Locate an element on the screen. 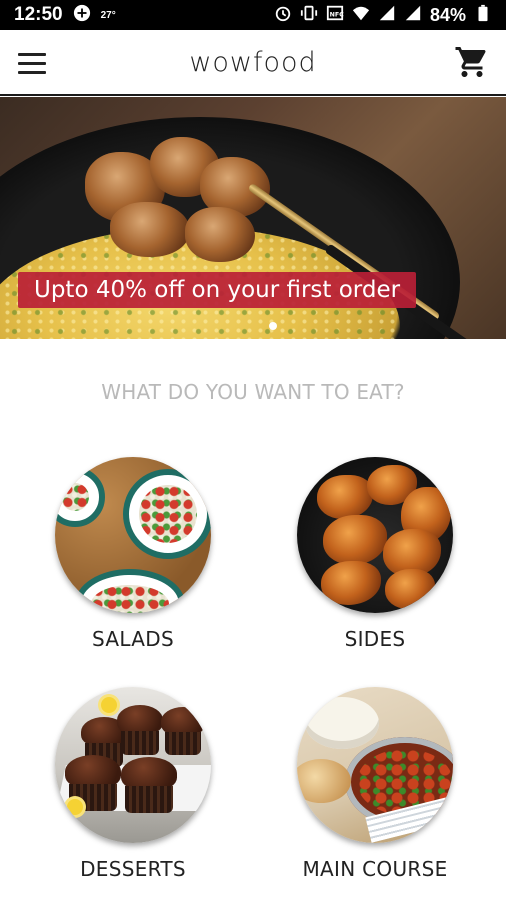 The image size is (506, 900). category-label: DESSERTS is located at coordinates (133, 869).